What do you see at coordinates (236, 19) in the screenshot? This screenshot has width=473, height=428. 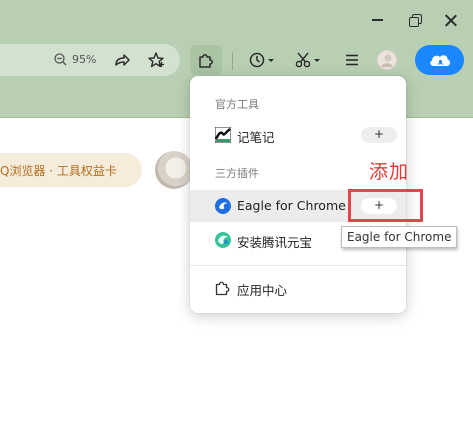 I see `title-bar` at bounding box center [236, 19].